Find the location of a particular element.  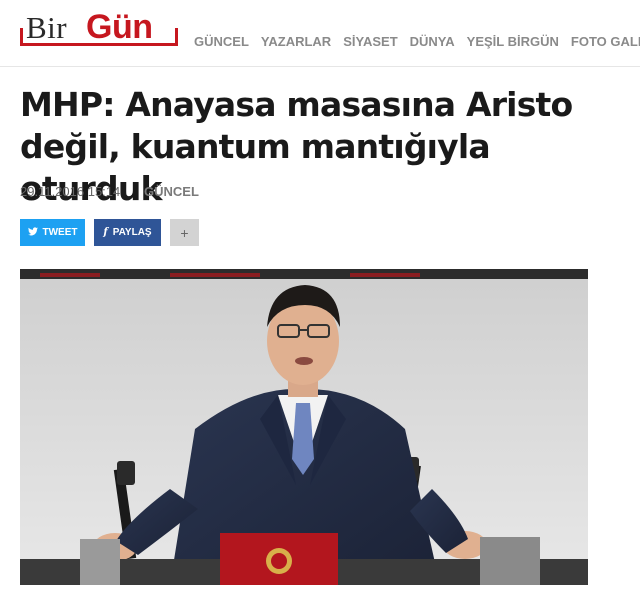

article-meta: 29.11.2016 15:14 GÜNCEL is located at coordinates (109, 191).